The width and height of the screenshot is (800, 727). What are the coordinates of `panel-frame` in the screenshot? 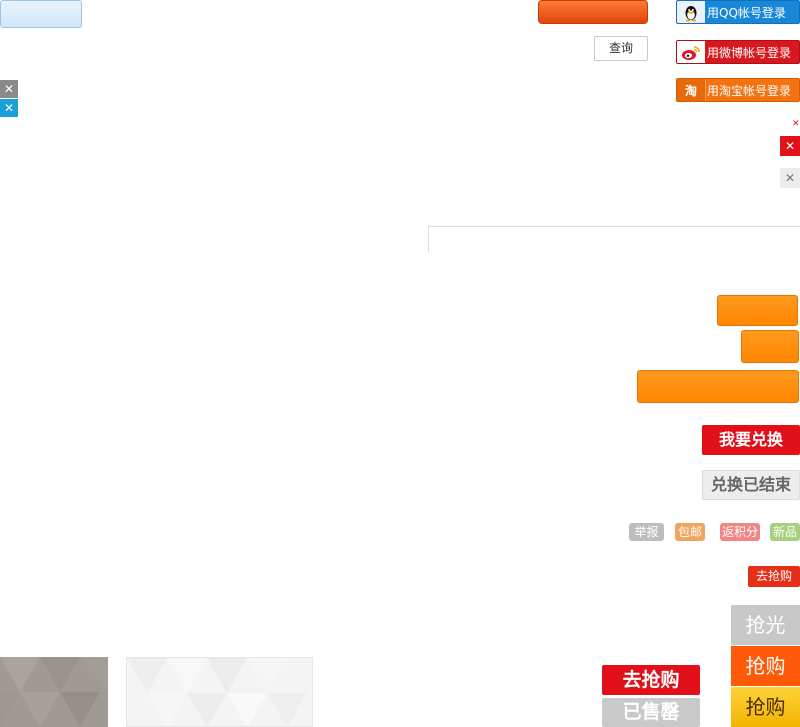 It's located at (614, 239).